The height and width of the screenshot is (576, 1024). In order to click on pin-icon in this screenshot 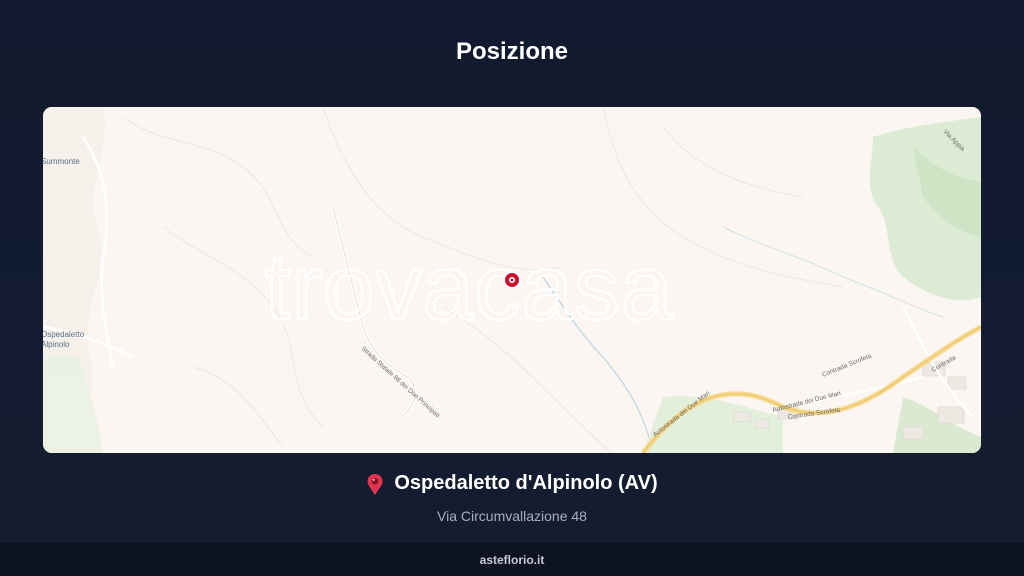, I will do `click(375, 484)`.